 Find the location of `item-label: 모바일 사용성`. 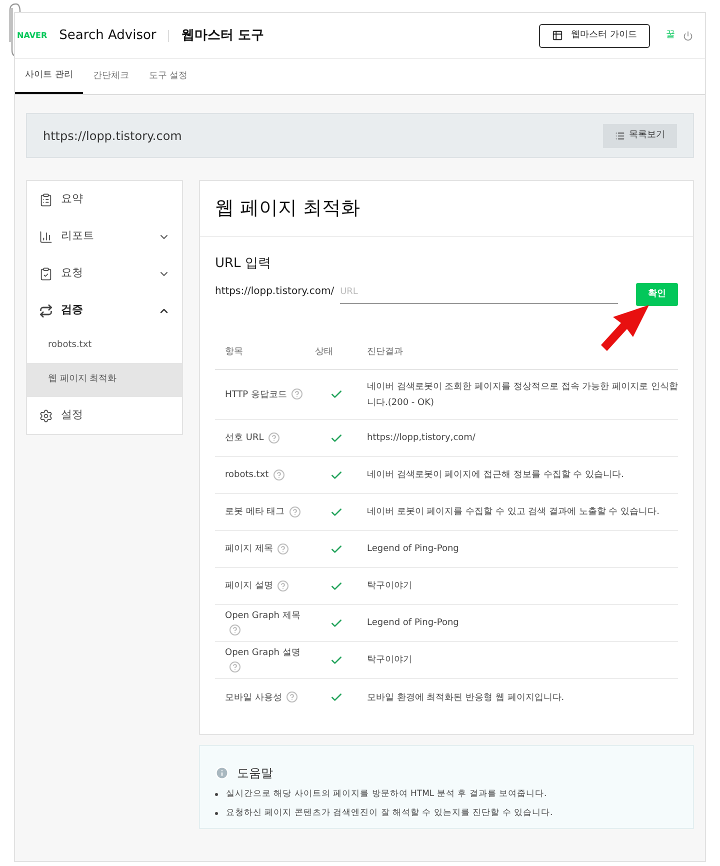

item-label: 모바일 사용성 is located at coordinates (253, 697).